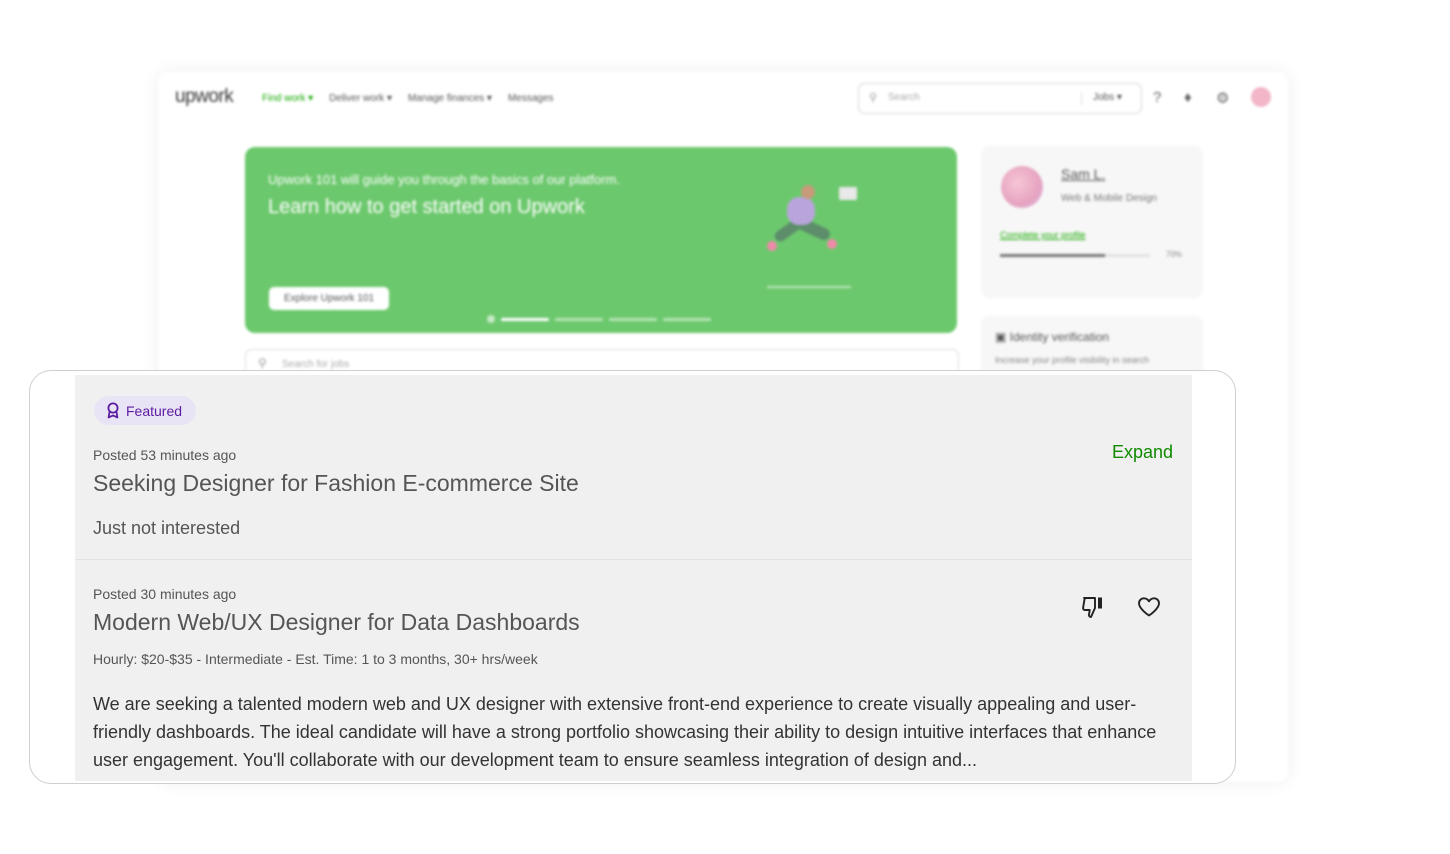 Image resolution: width=1450 pixels, height=854 pixels. What do you see at coordinates (450, 98) in the screenshot?
I see `nav-manage-finances: Manage finances ▾` at bounding box center [450, 98].